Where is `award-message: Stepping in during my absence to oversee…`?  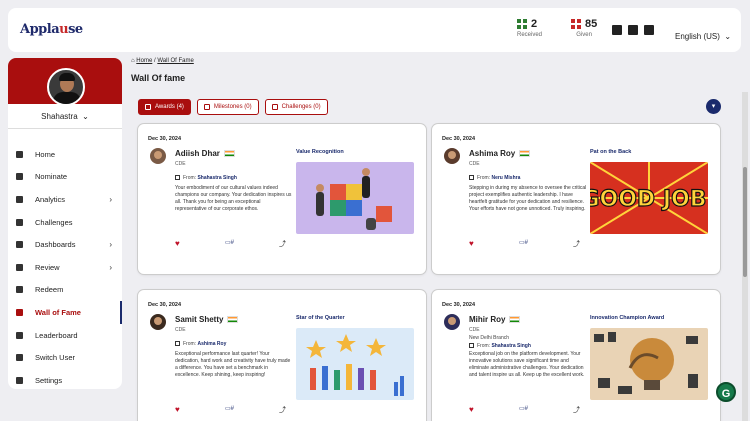 award-message: Stepping in during my absence to oversee… is located at coordinates (528, 198).